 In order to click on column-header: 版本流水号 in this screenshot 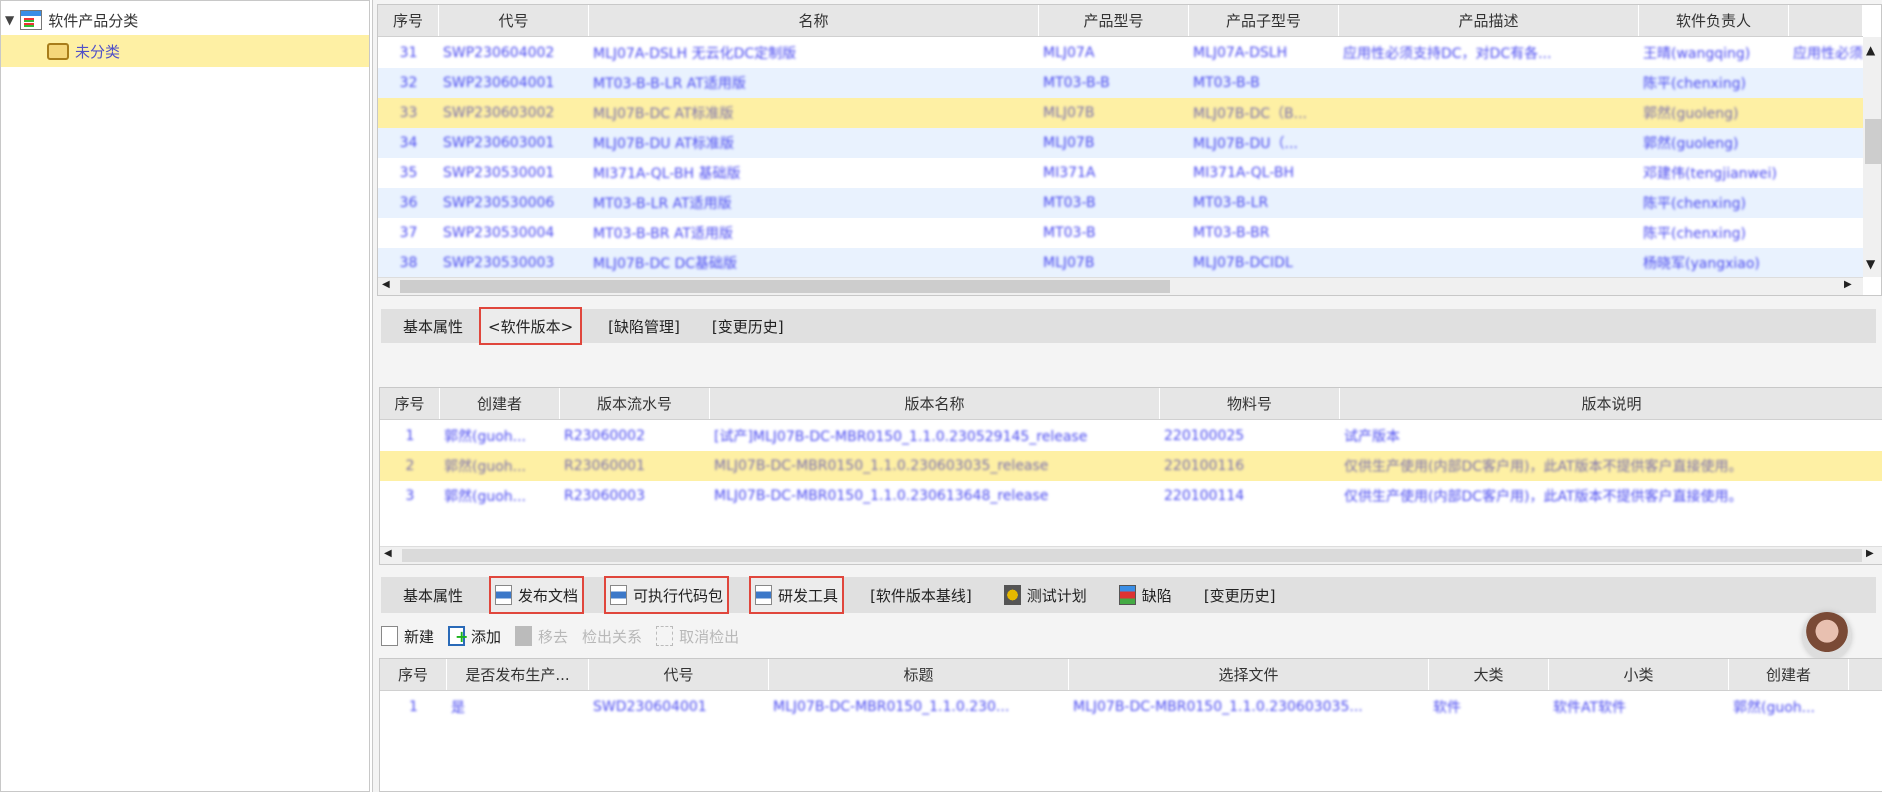, I will do `click(635, 403)`.